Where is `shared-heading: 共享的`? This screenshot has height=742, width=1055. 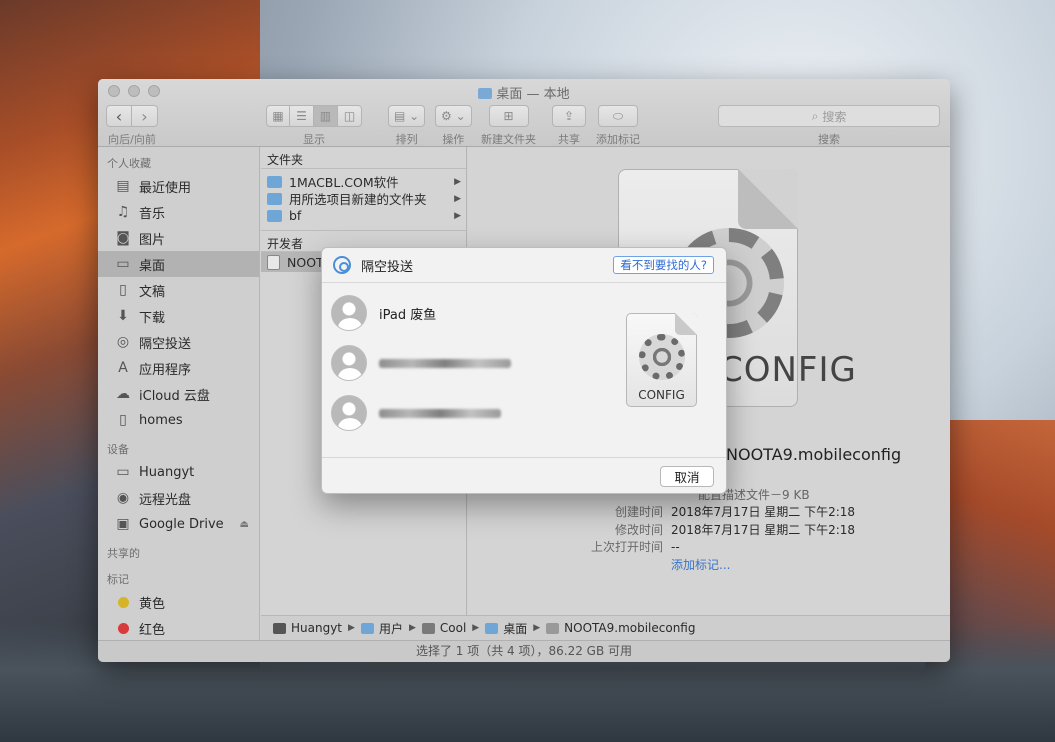 shared-heading: 共享的 is located at coordinates (123, 553).